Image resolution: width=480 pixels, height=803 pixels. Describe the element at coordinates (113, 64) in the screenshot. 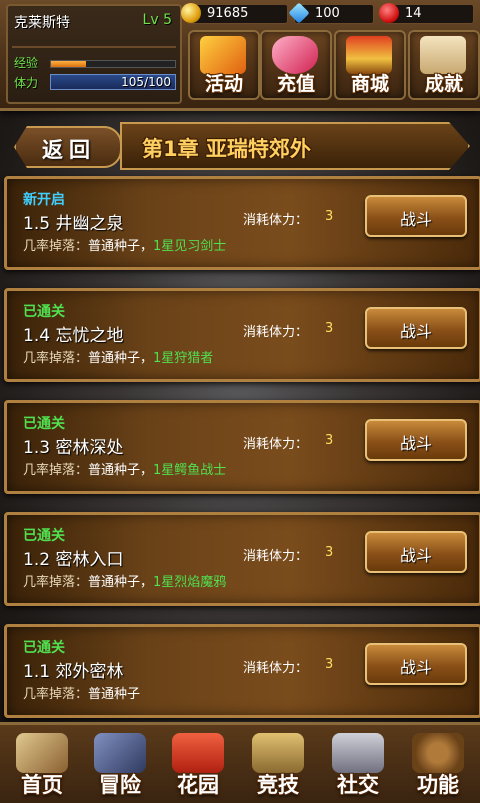

I see `exp-bar` at that location.